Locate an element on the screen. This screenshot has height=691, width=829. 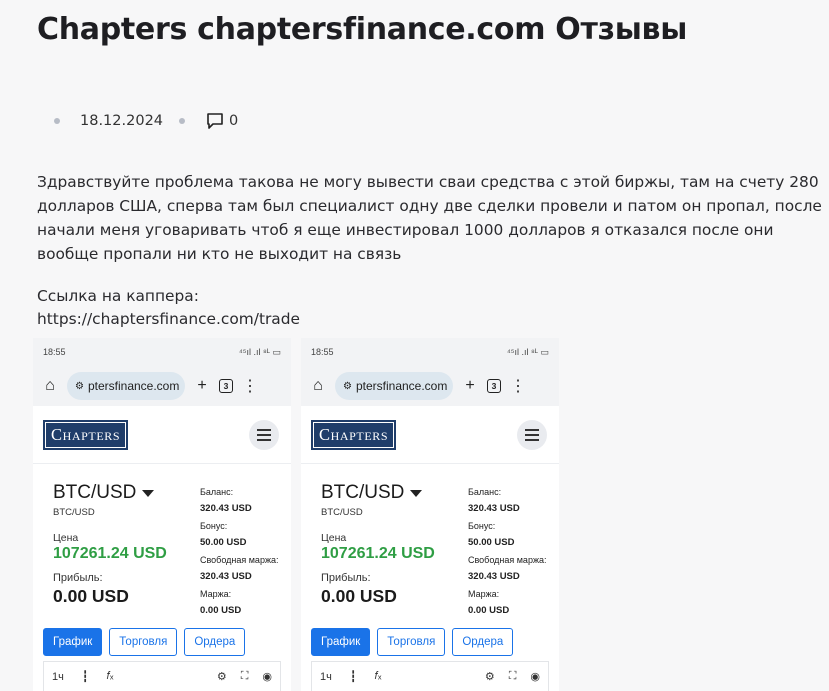
scam-link: https://chaptersfinance.com/trade is located at coordinates (168, 319).